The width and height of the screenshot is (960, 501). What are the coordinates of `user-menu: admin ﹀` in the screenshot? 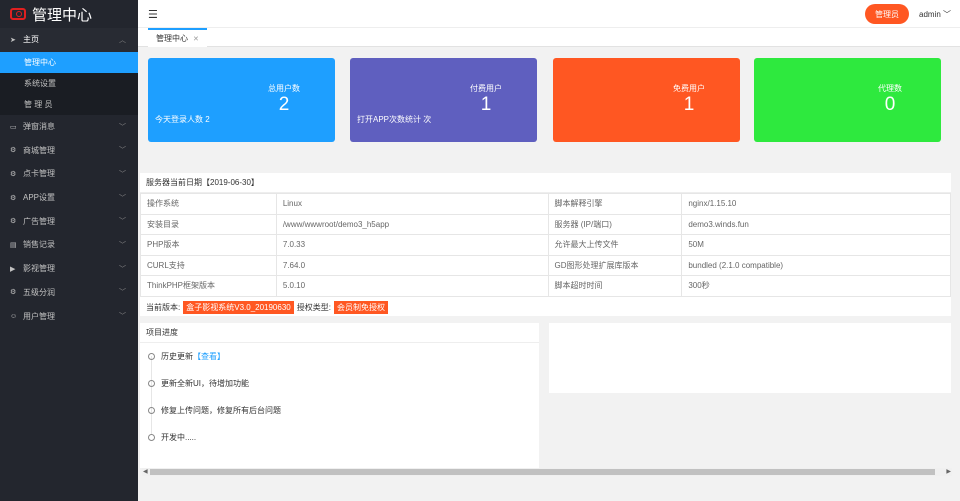 It's located at (935, 14).